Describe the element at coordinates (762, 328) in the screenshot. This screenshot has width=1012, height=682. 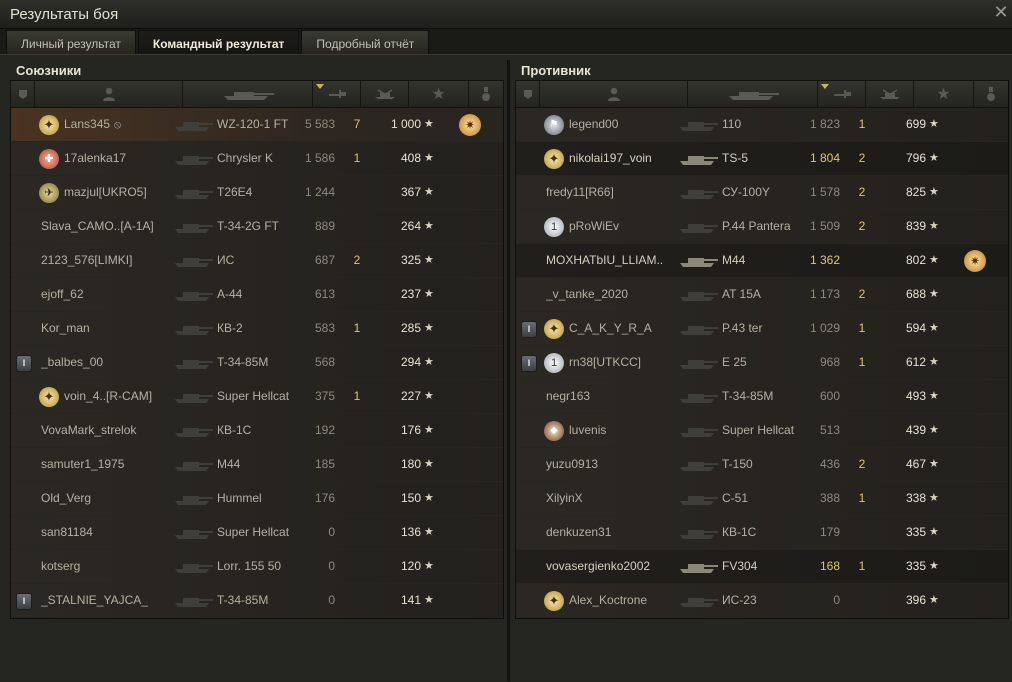
I see `player-row: I ✦ C_A_K_Y_R_A P.43 ter 1 029 1 594 ★` at that location.